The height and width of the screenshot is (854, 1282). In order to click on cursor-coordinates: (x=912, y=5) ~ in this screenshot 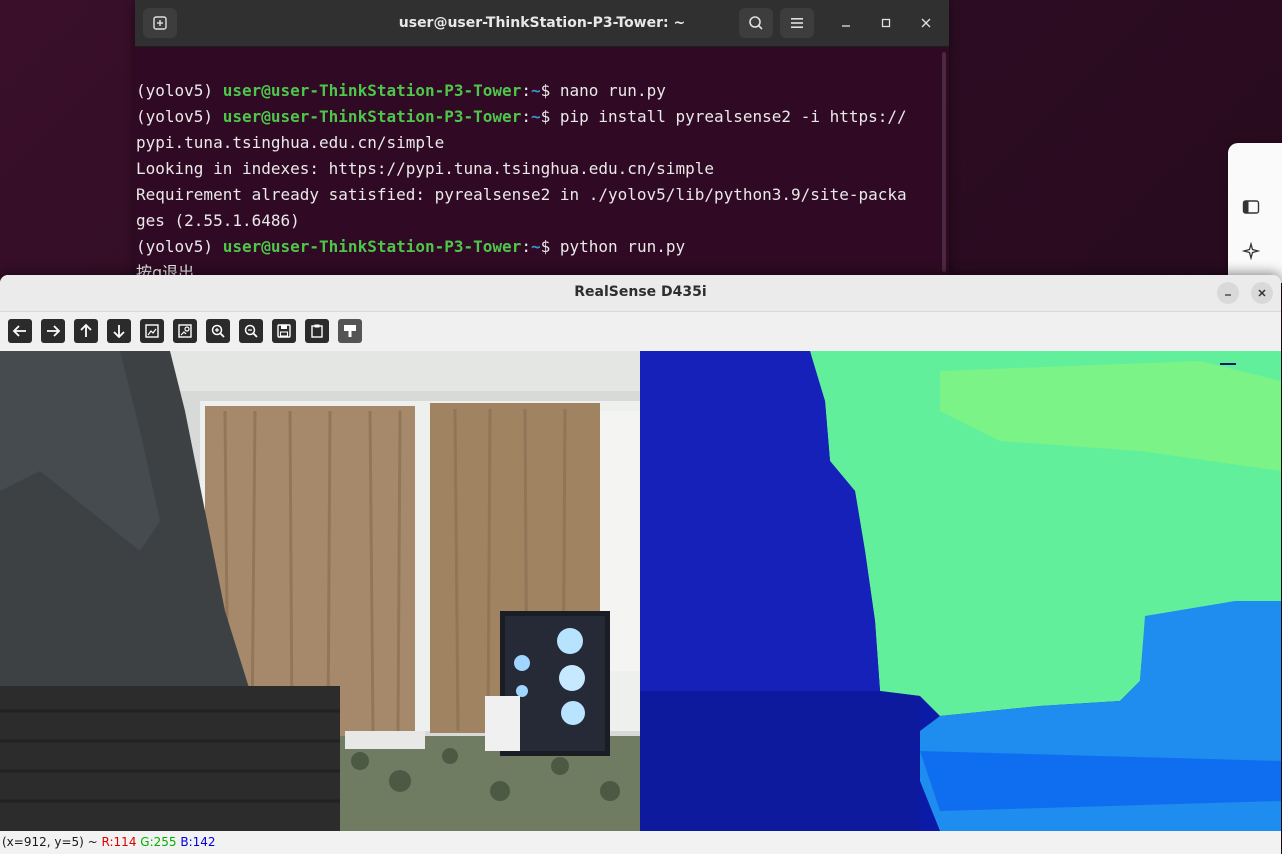, I will do `click(52, 842)`.